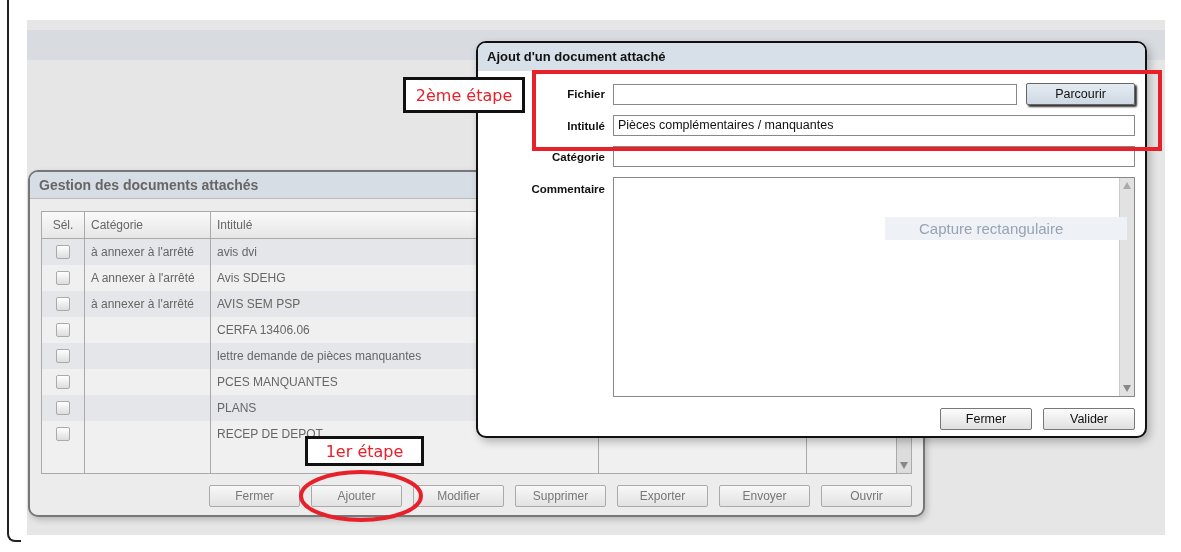 Image resolution: width=1181 pixels, height=552 pixels. Describe the element at coordinates (586, 94) in the screenshot. I see `field-label: Fichier` at that location.